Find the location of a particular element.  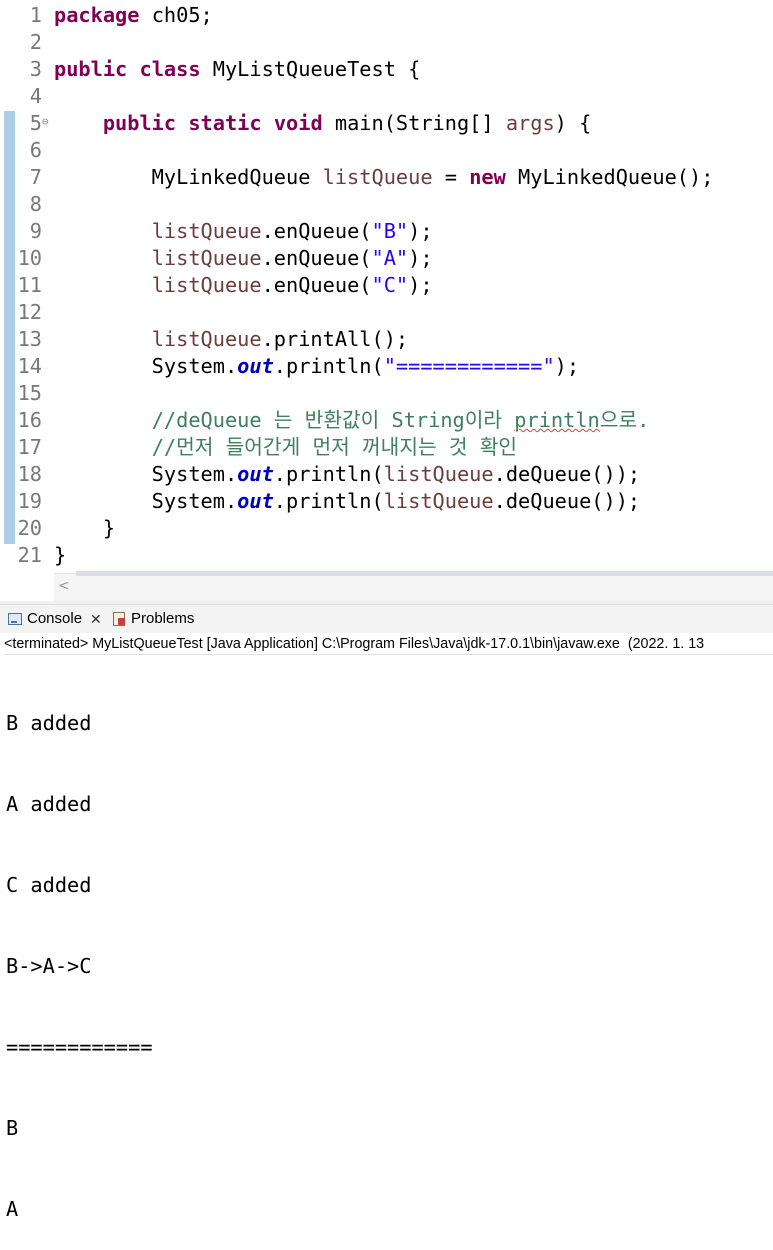

code-line: 12 is located at coordinates (386, 312).